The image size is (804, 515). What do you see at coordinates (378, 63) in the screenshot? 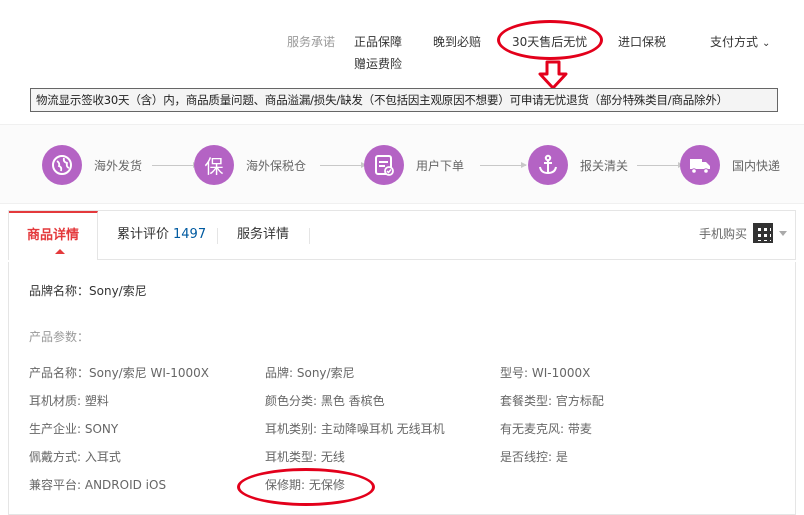
I see `service-freight-insurance: 赠运费险` at bounding box center [378, 63].